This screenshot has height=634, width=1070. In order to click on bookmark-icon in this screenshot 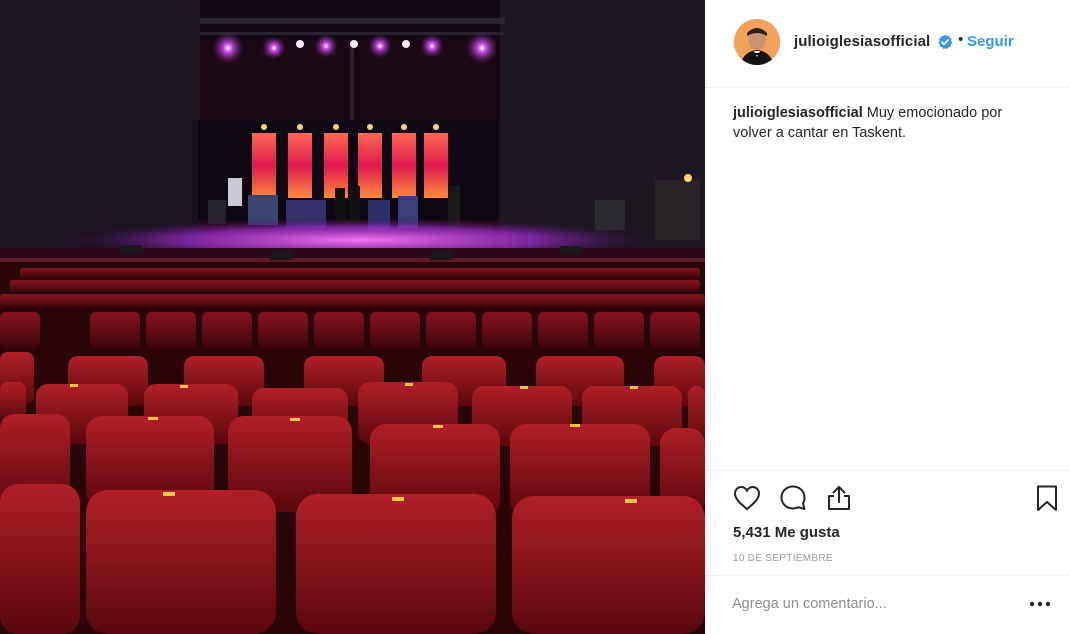, I will do `click(1047, 498)`.